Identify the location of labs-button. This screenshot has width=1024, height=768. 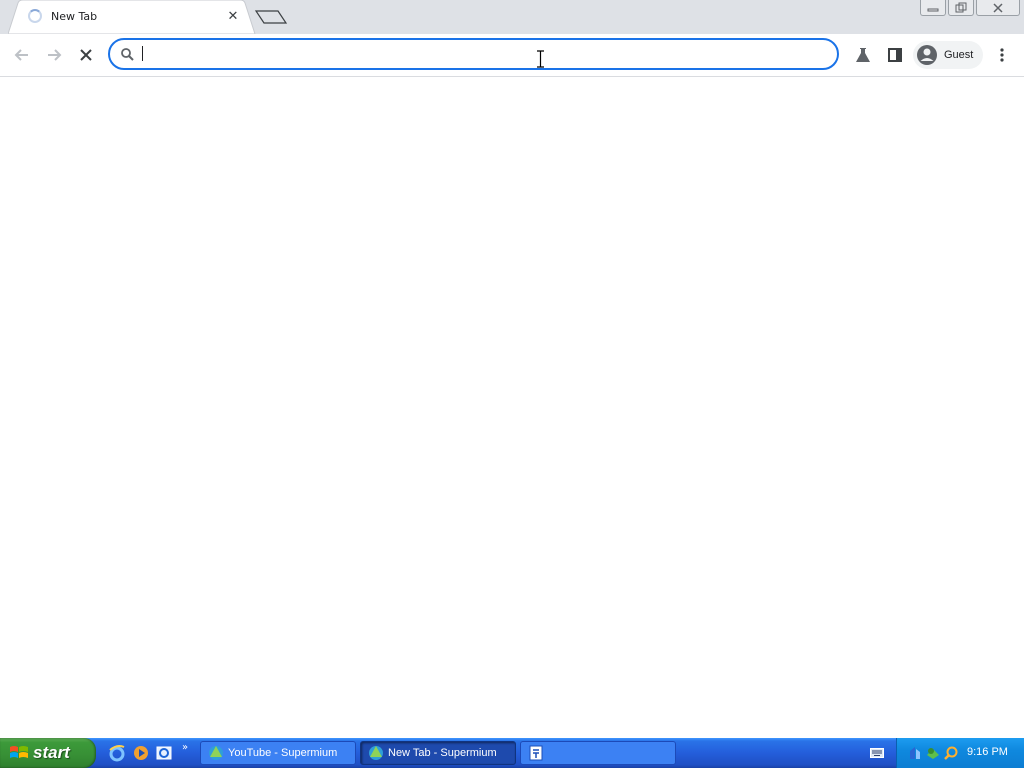
(863, 55).